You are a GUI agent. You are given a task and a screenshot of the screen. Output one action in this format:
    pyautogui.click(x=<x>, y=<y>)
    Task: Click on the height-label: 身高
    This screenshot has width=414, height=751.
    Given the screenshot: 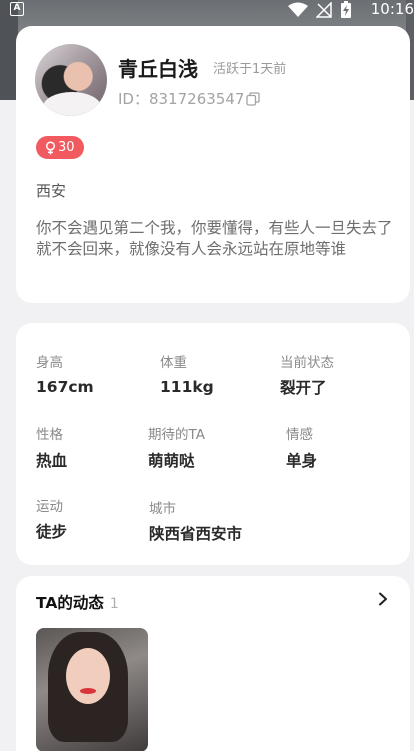 What is the action you would take?
    pyautogui.click(x=49, y=363)
    